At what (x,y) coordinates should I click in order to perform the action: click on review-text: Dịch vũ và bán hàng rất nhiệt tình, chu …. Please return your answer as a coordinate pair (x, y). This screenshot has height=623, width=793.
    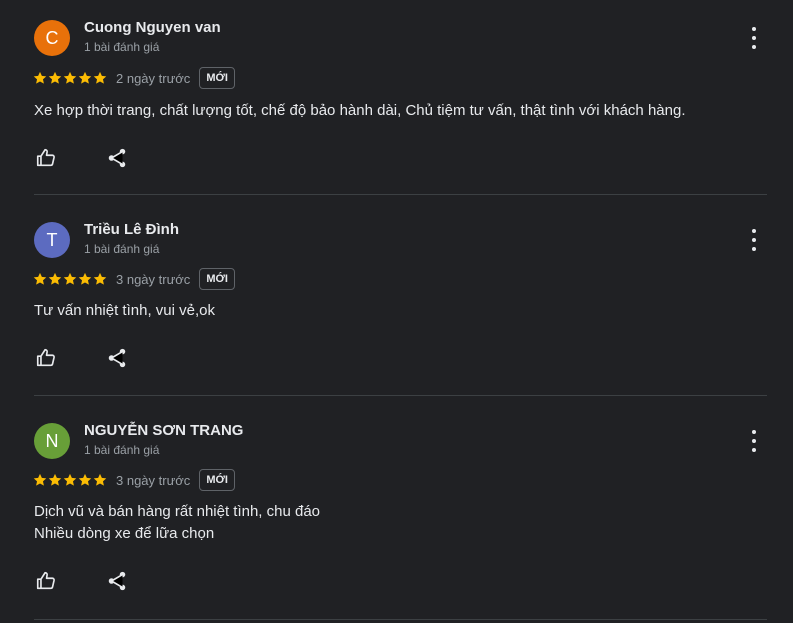
    Looking at the image, I should click on (177, 522).